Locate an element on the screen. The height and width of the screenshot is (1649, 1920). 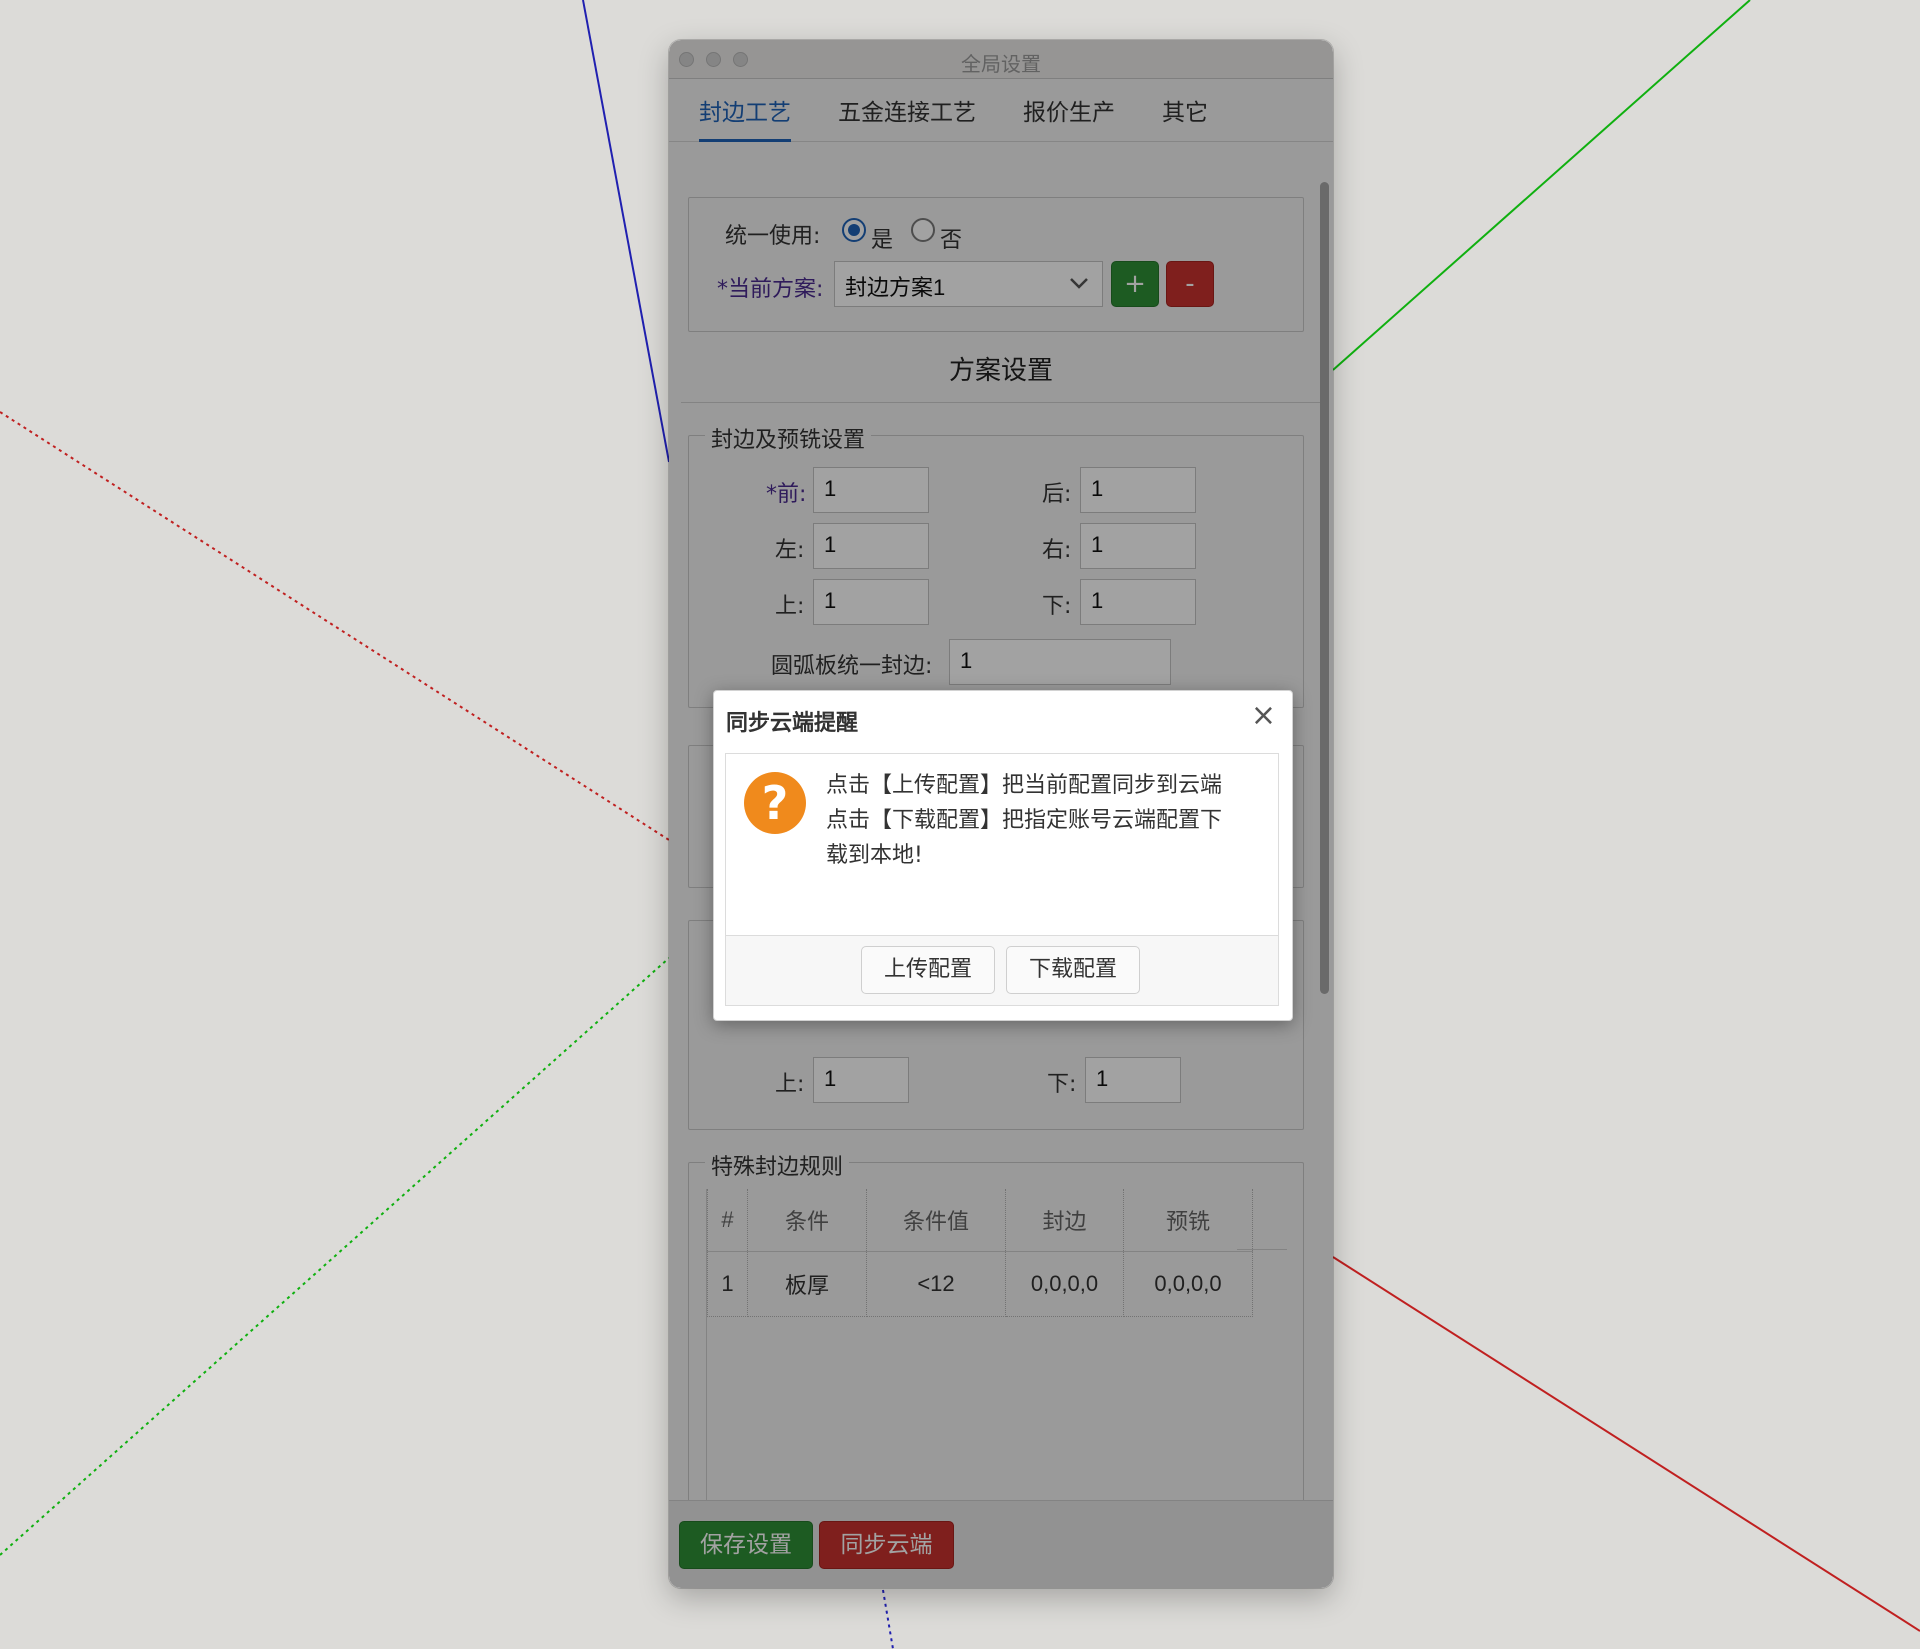
dialog-title: 同步云端提醒 is located at coordinates (792, 723).